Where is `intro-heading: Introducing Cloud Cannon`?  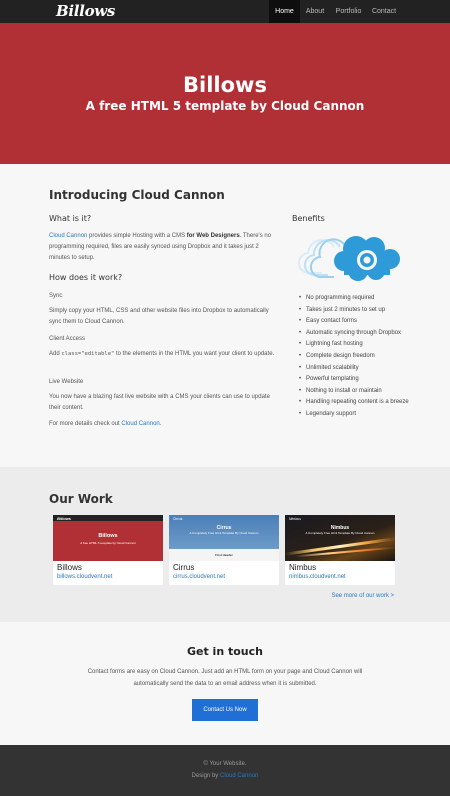 intro-heading: Introducing Cloud Cannon is located at coordinates (137, 195).